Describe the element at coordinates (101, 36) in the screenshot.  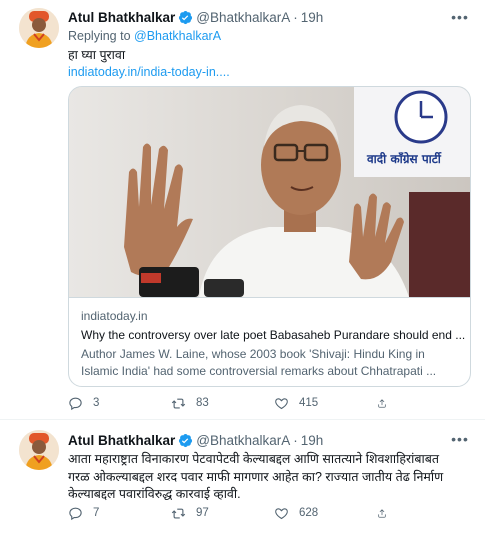
I see `replying-to-label: Replying to` at that location.